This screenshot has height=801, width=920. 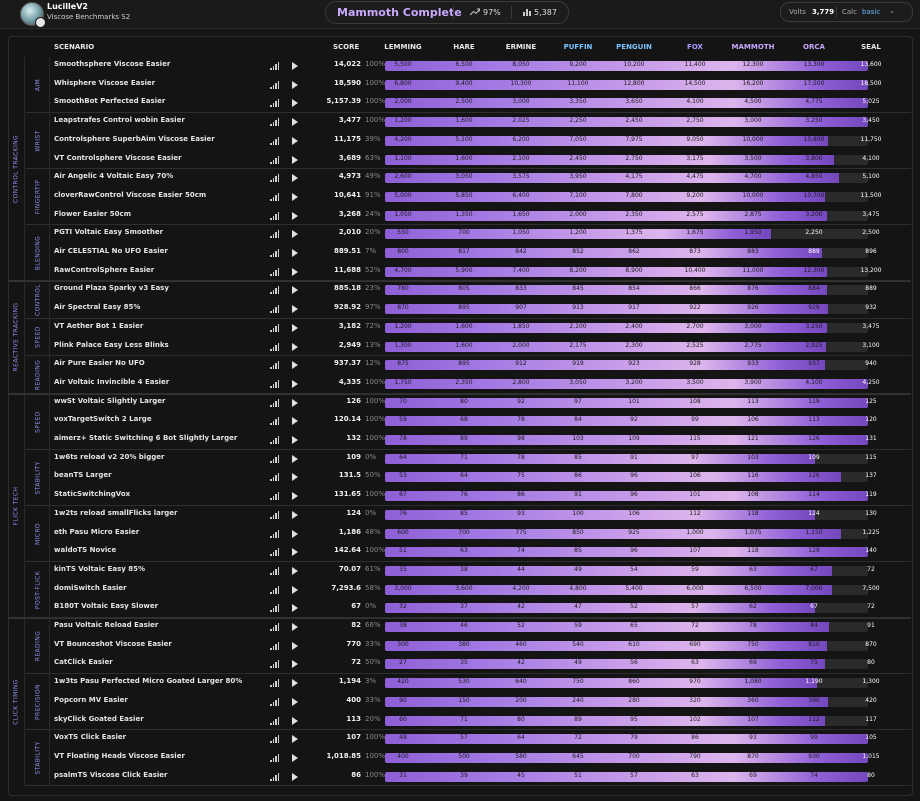 I want to click on scenario-name: RawControlSphere Easier, so click(x=104, y=270).